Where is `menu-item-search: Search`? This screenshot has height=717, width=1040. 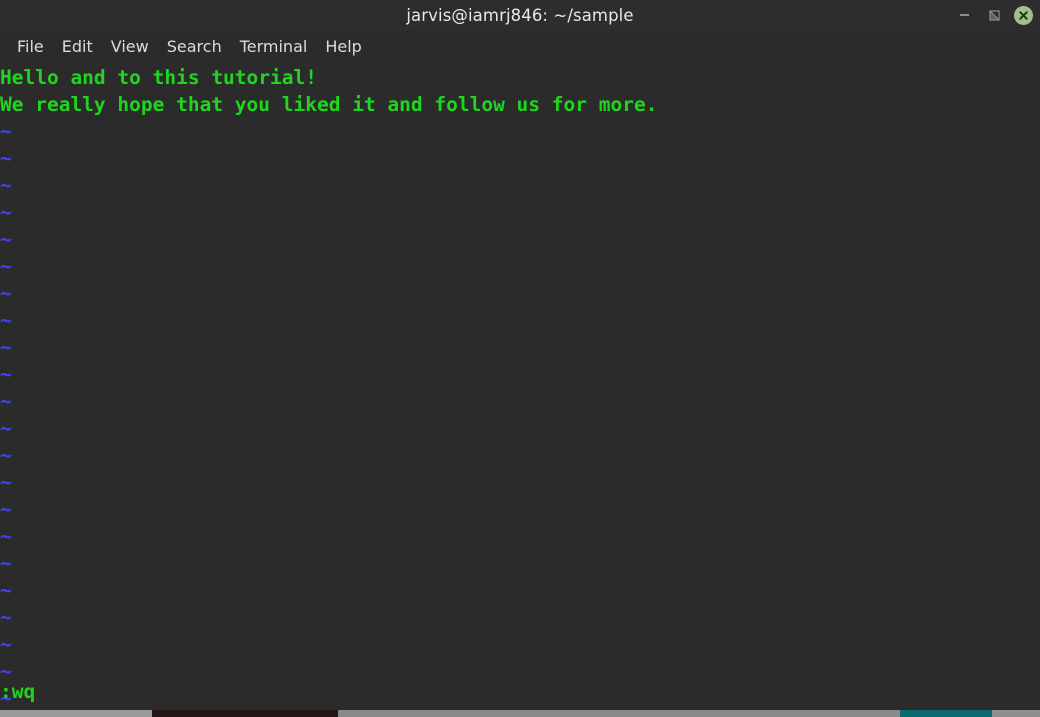 menu-item-search: Search is located at coordinates (194, 46).